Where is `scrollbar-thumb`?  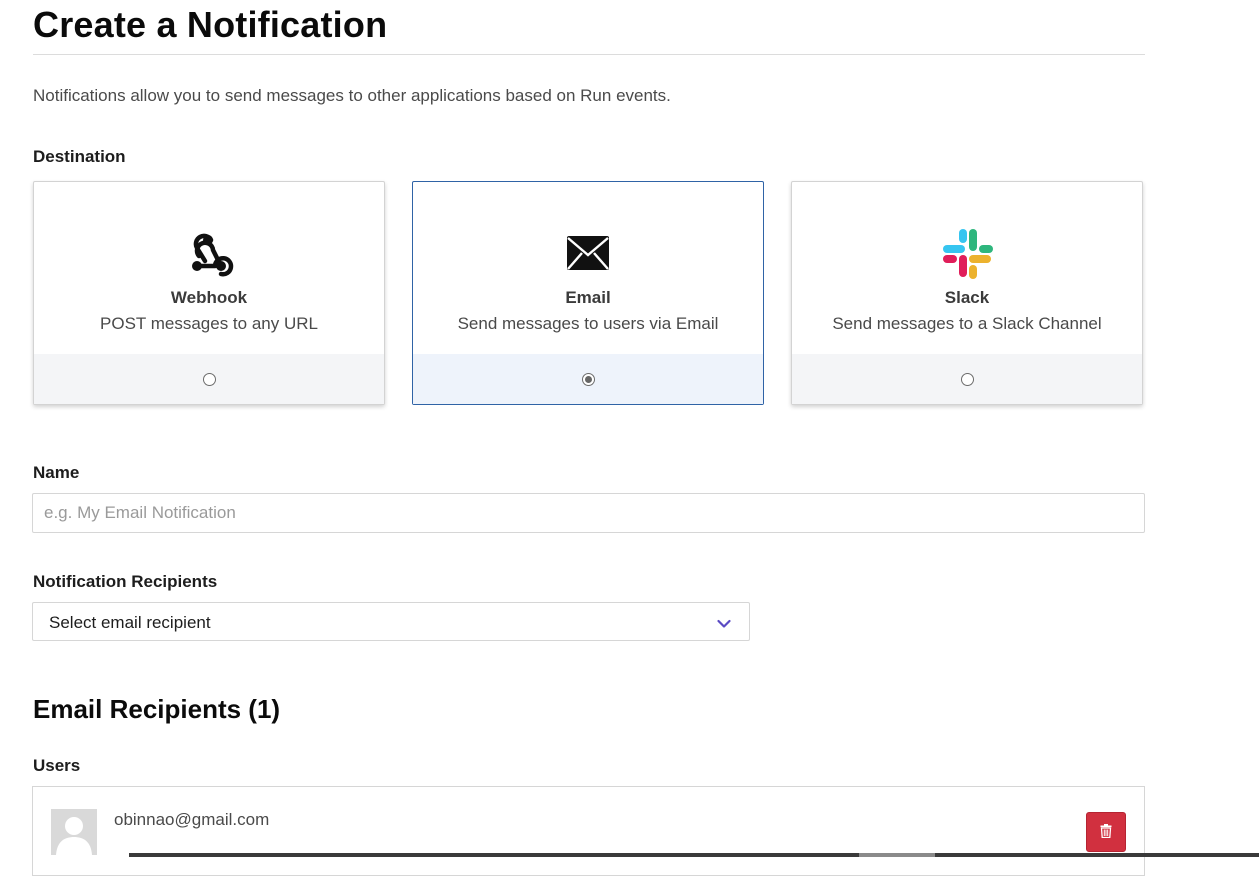 scrollbar-thumb is located at coordinates (897, 855).